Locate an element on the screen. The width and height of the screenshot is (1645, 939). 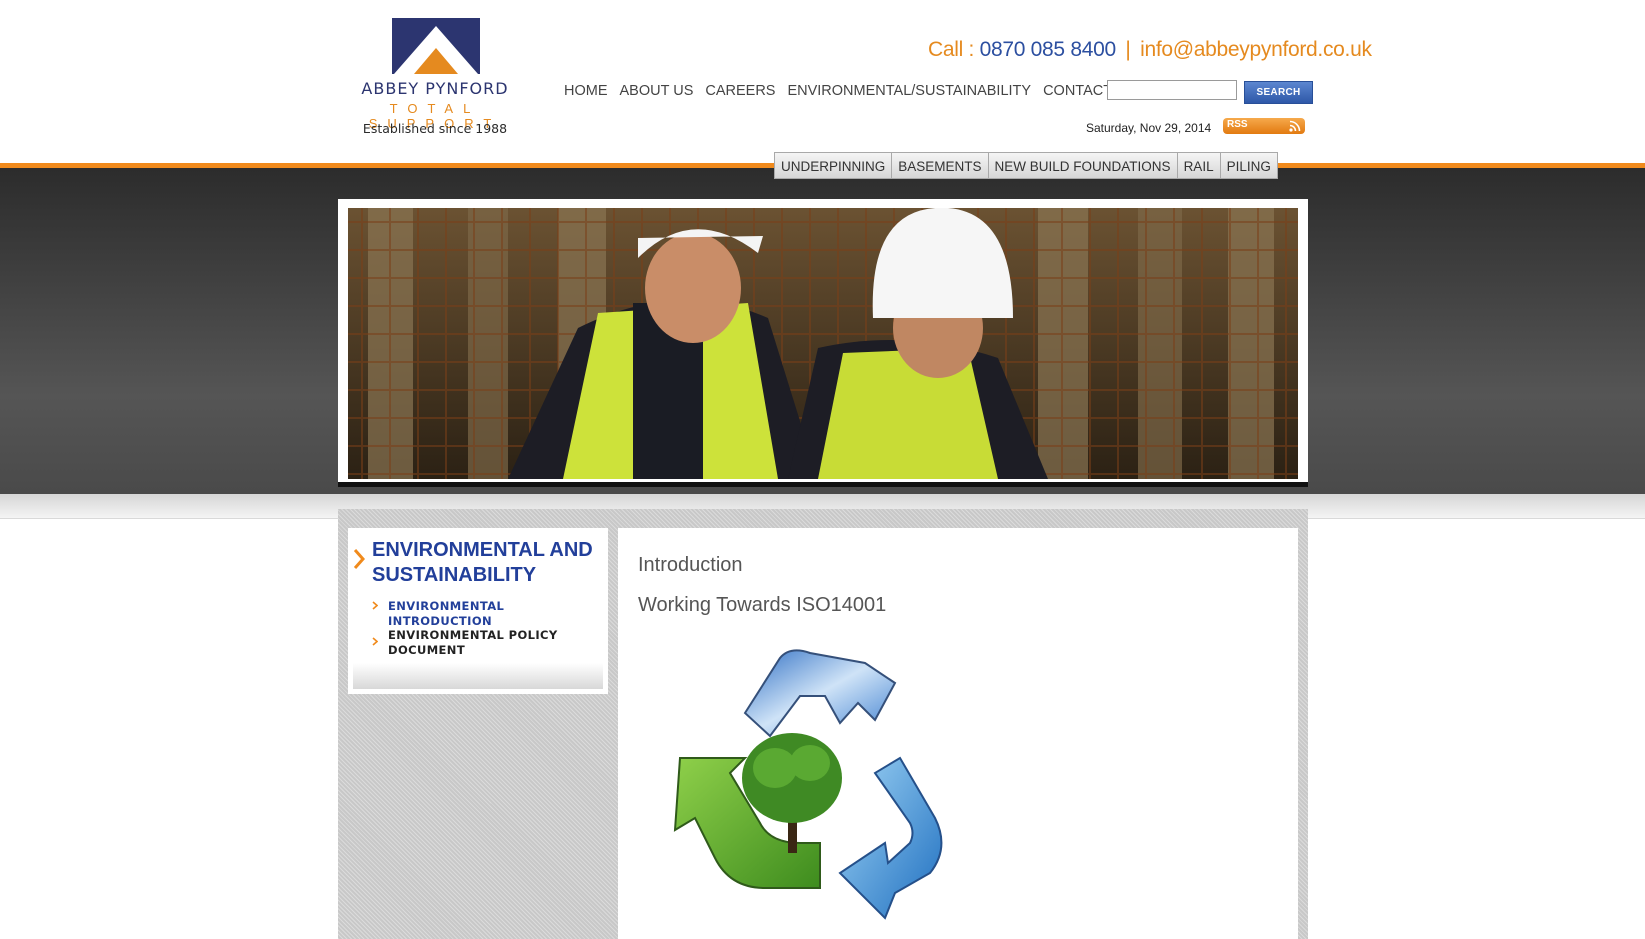
search-input is located at coordinates (1172, 90).